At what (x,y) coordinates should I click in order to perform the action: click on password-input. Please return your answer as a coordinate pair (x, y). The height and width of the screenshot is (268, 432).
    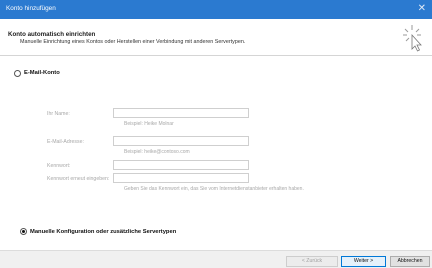
    Looking at the image, I should click on (181, 165).